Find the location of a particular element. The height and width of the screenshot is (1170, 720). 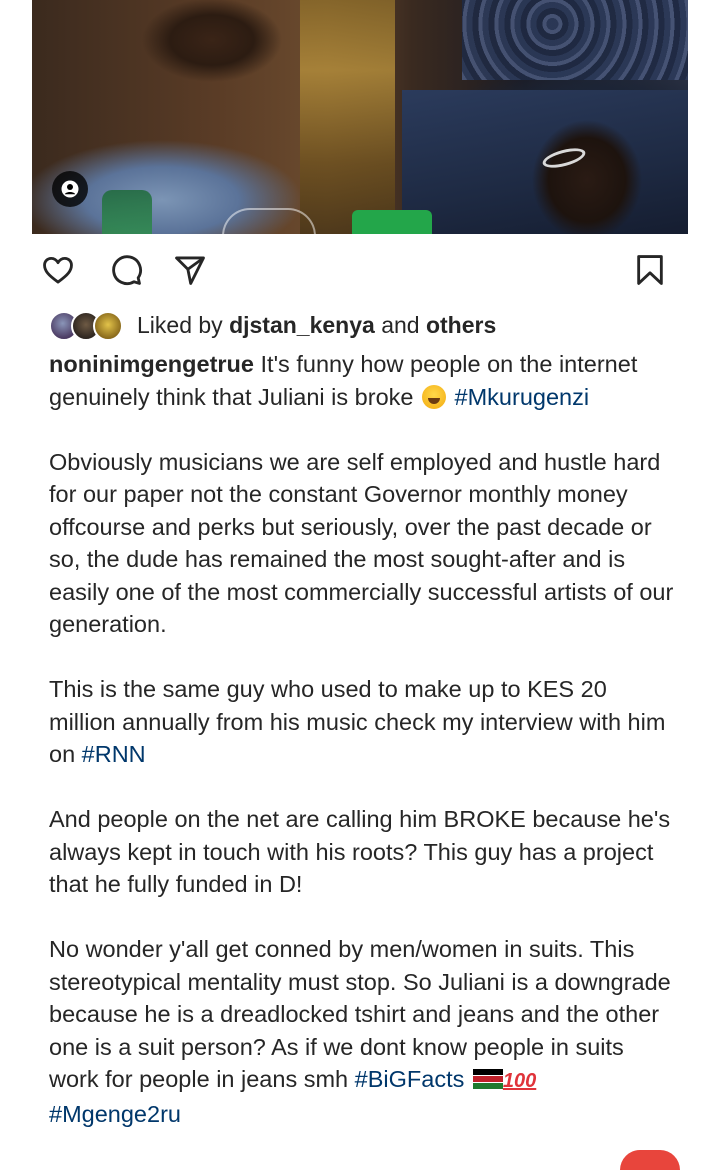

avatar is located at coordinates (108, 326).